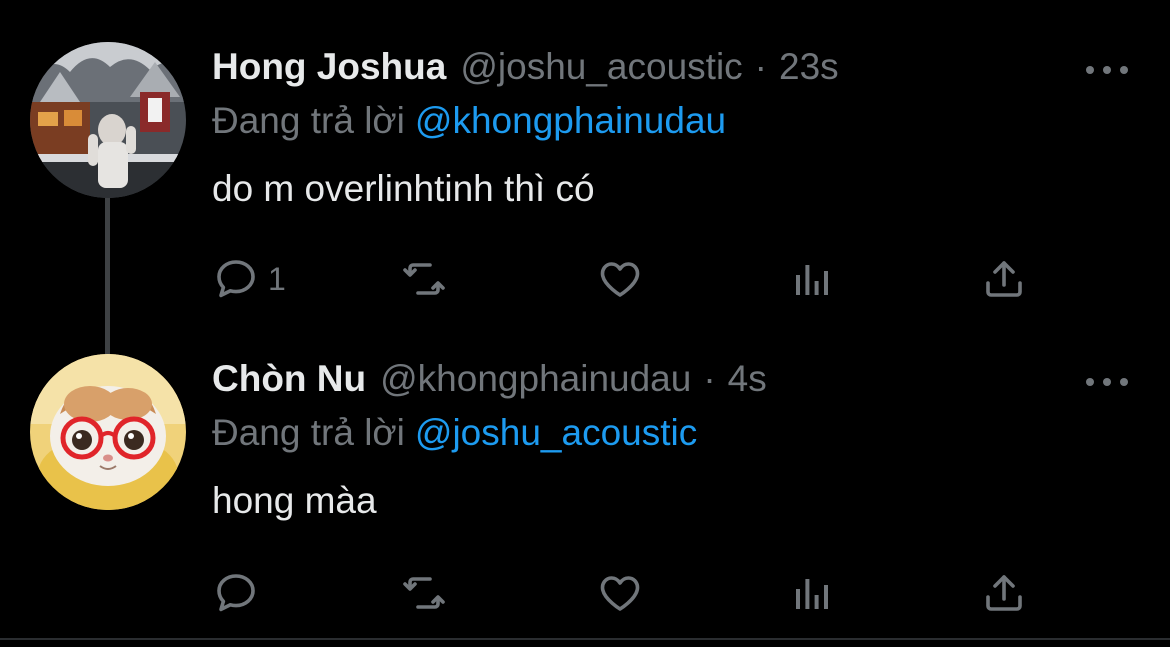 The image size is (1170, 647). I want to click on reply-button: 1, so click(249, 279).